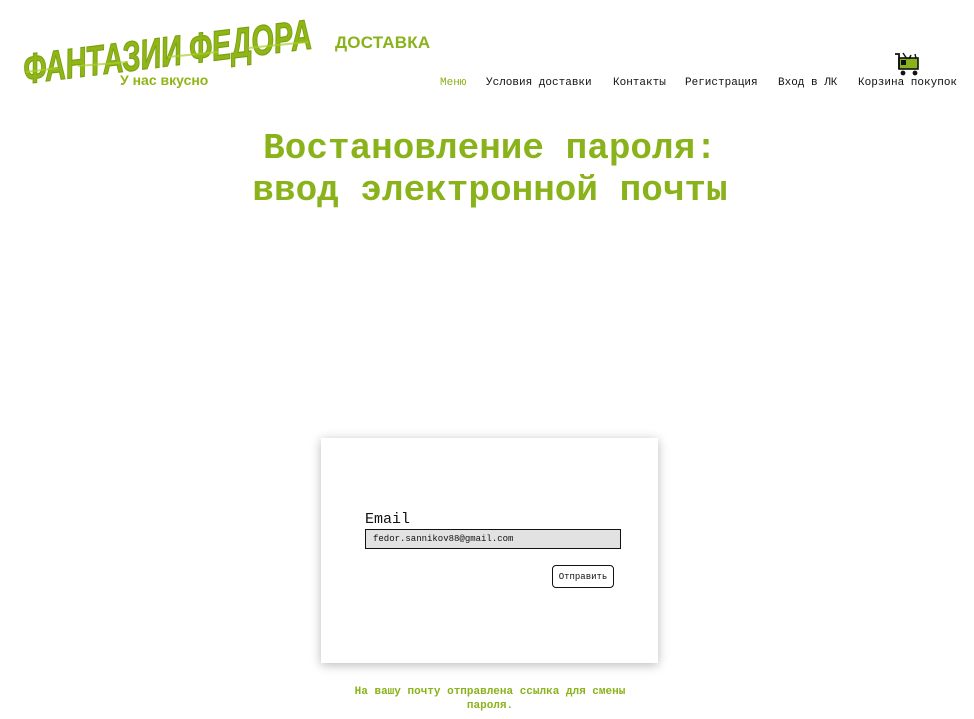 The height and width of the screenshot is (719, 974). Describe the element at coordinates (490, 148) in the screenshot. I see `page-title-line-1: Востановление пароля:` at that location.